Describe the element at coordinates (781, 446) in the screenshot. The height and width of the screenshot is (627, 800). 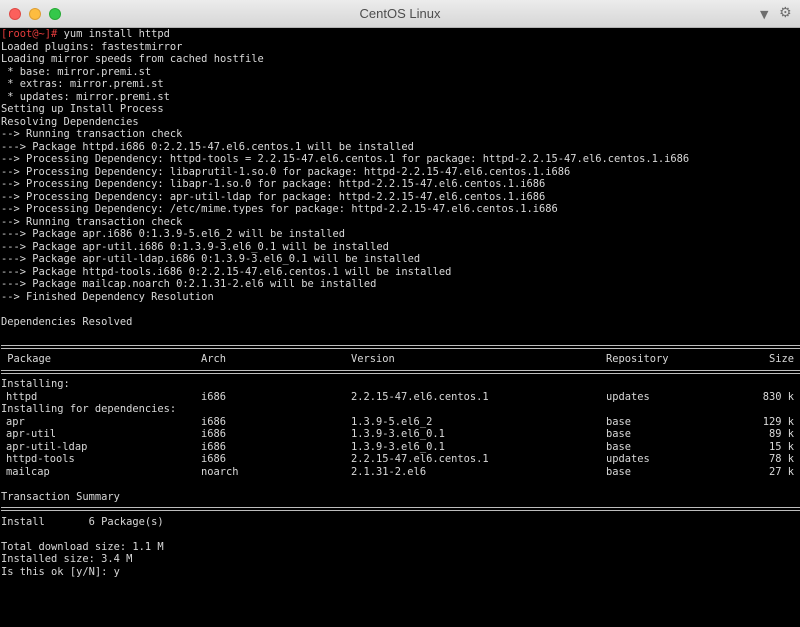
I see `cell-size: 15 k` at that location.